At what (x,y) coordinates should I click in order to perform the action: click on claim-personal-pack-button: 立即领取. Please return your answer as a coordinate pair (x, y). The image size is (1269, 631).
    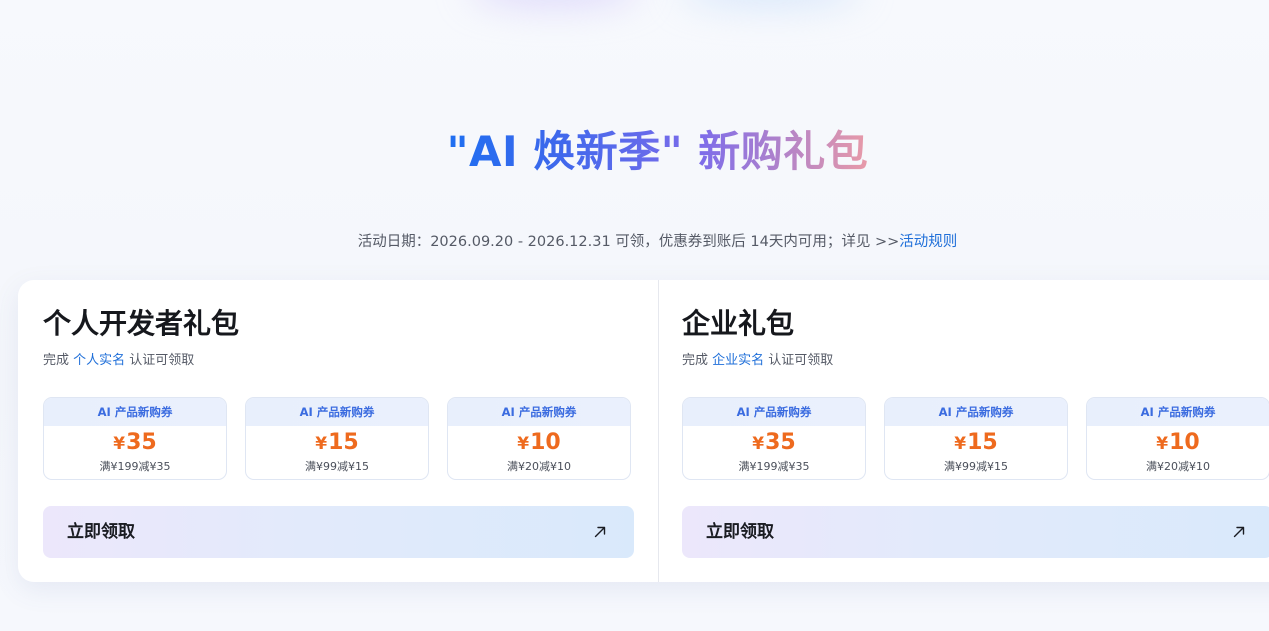
    Looking at the image, I should click on (338, 532).